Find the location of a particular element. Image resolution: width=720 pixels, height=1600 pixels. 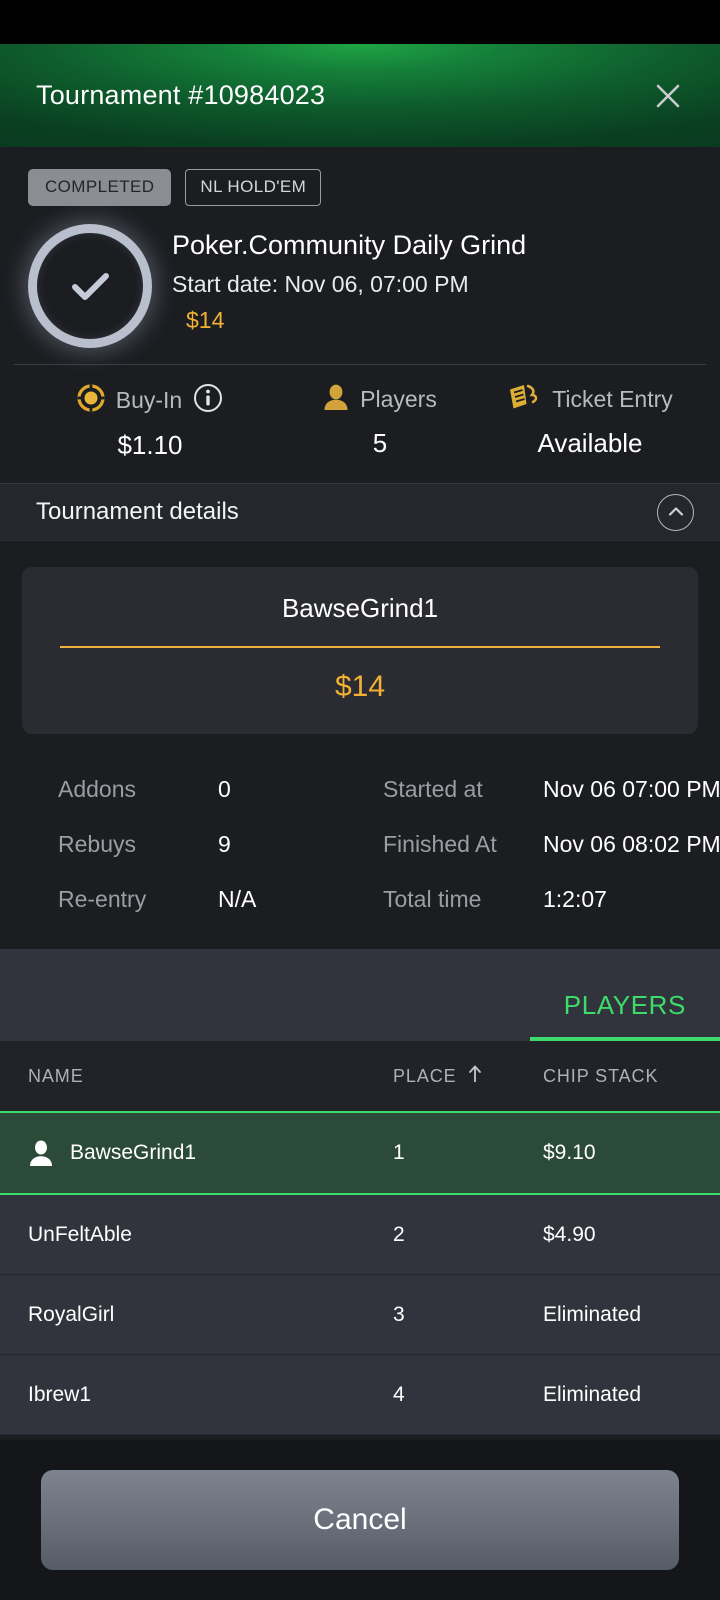

table-row: BawseGrind1 1 $9.10 is located at coordinates (360, 1153).